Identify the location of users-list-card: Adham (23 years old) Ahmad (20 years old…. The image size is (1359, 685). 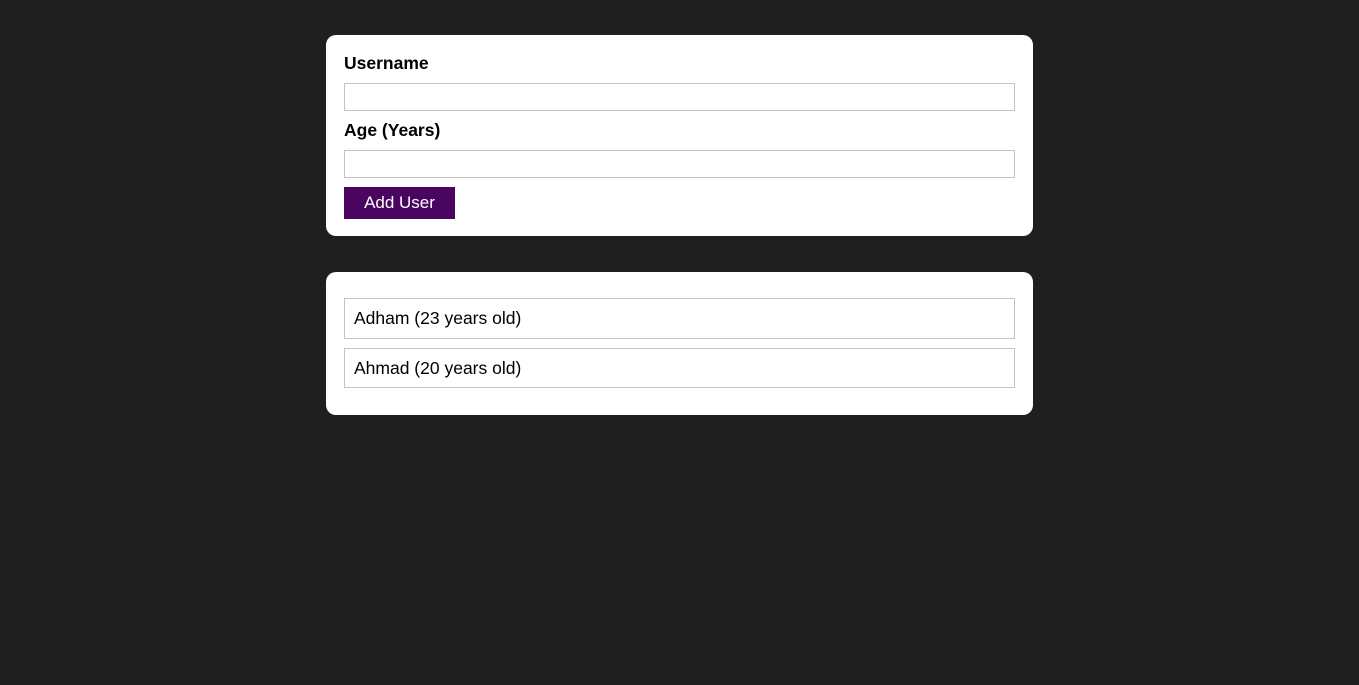
(679, 343).